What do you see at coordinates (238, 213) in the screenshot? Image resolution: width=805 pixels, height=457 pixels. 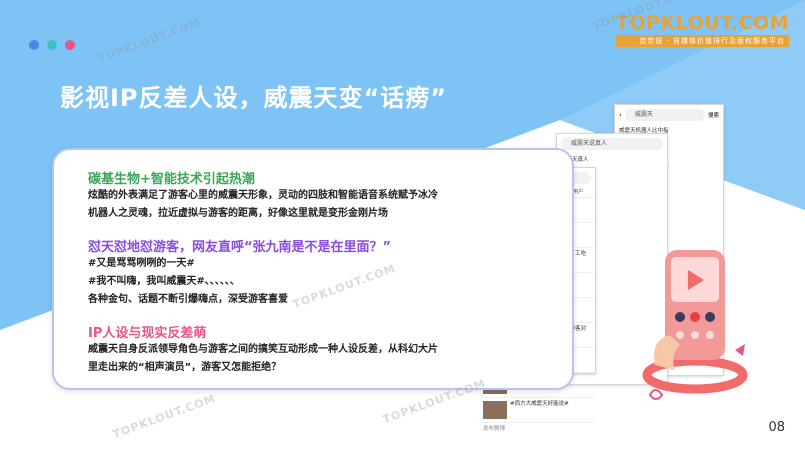 I see `section-text: 机器人之灵魂，拉近虚拟与游客的距离，好像这里就是变形金刚片场` at bounding box center [238, 213].